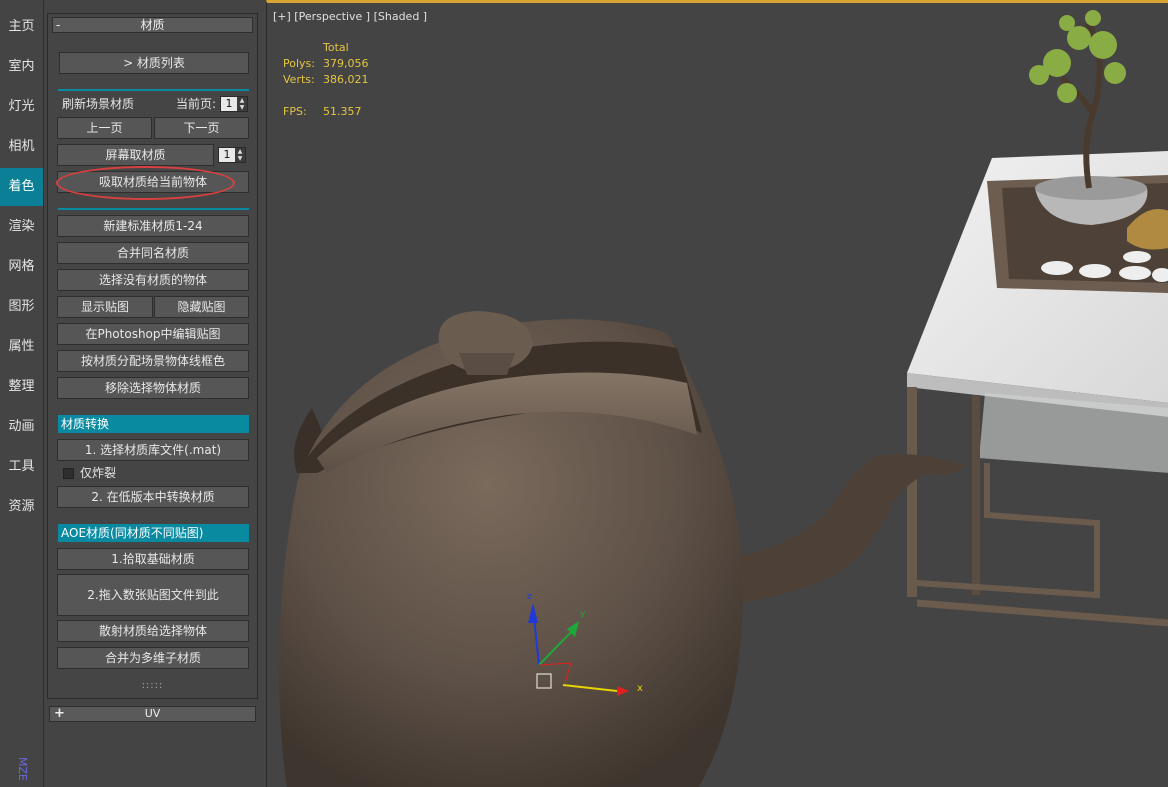 The image size is (1168, 787). I want to click on table-rail, so click(1042, 613).